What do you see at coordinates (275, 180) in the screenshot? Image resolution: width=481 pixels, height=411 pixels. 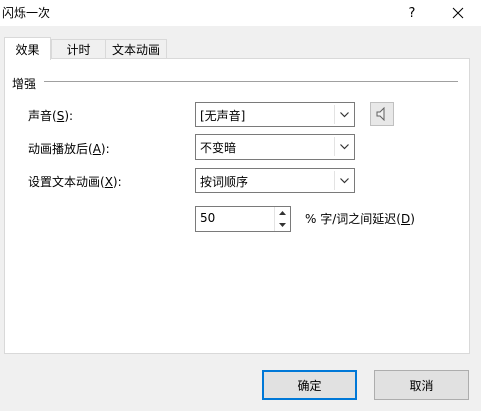 I see `animate-text-select: 按词顺序` at bounding box center [275, 180].